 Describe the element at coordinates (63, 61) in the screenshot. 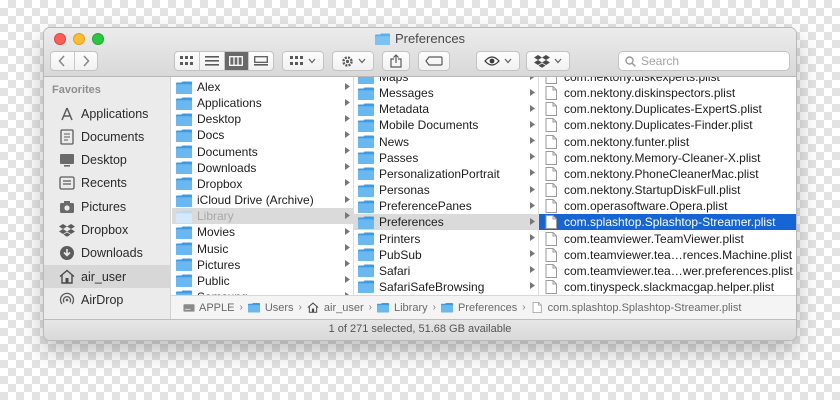

I see `back-button` at that location.